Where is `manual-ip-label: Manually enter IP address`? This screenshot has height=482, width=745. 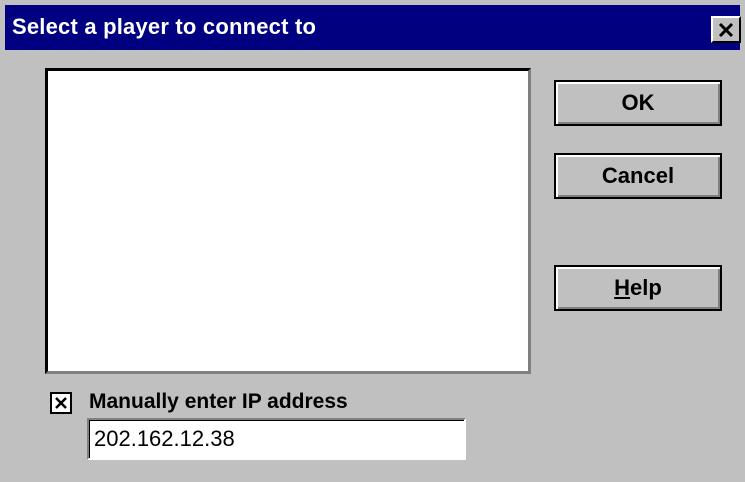
manual-ip-label: Manually enter IP address is located at coordinates (218, 402).